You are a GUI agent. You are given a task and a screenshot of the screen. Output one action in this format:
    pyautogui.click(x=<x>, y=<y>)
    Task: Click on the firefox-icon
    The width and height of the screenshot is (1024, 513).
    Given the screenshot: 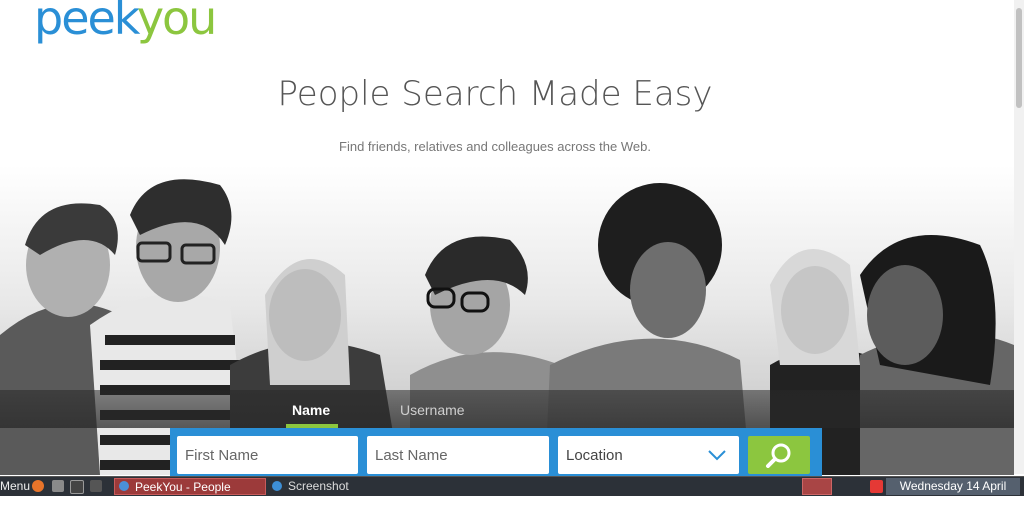 What is the action you would take?
    pyautogui.click(x=38, y=486)
    